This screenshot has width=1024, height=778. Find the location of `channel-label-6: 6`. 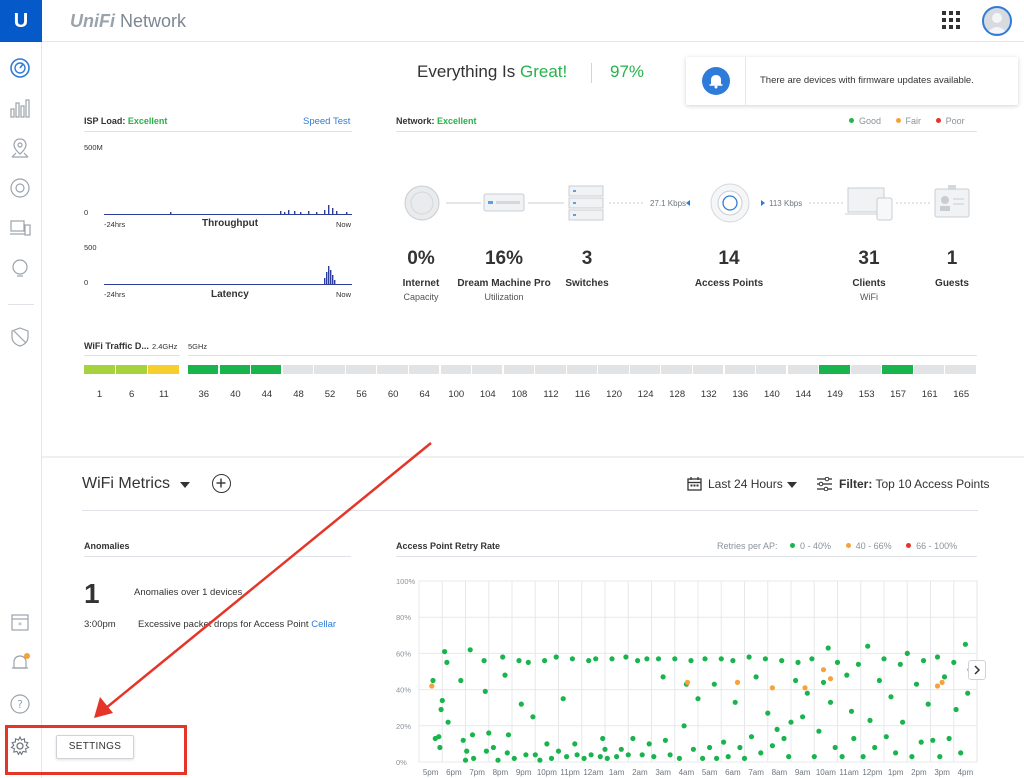

channel-label-6: 6 is located at coordinates (132, 394).